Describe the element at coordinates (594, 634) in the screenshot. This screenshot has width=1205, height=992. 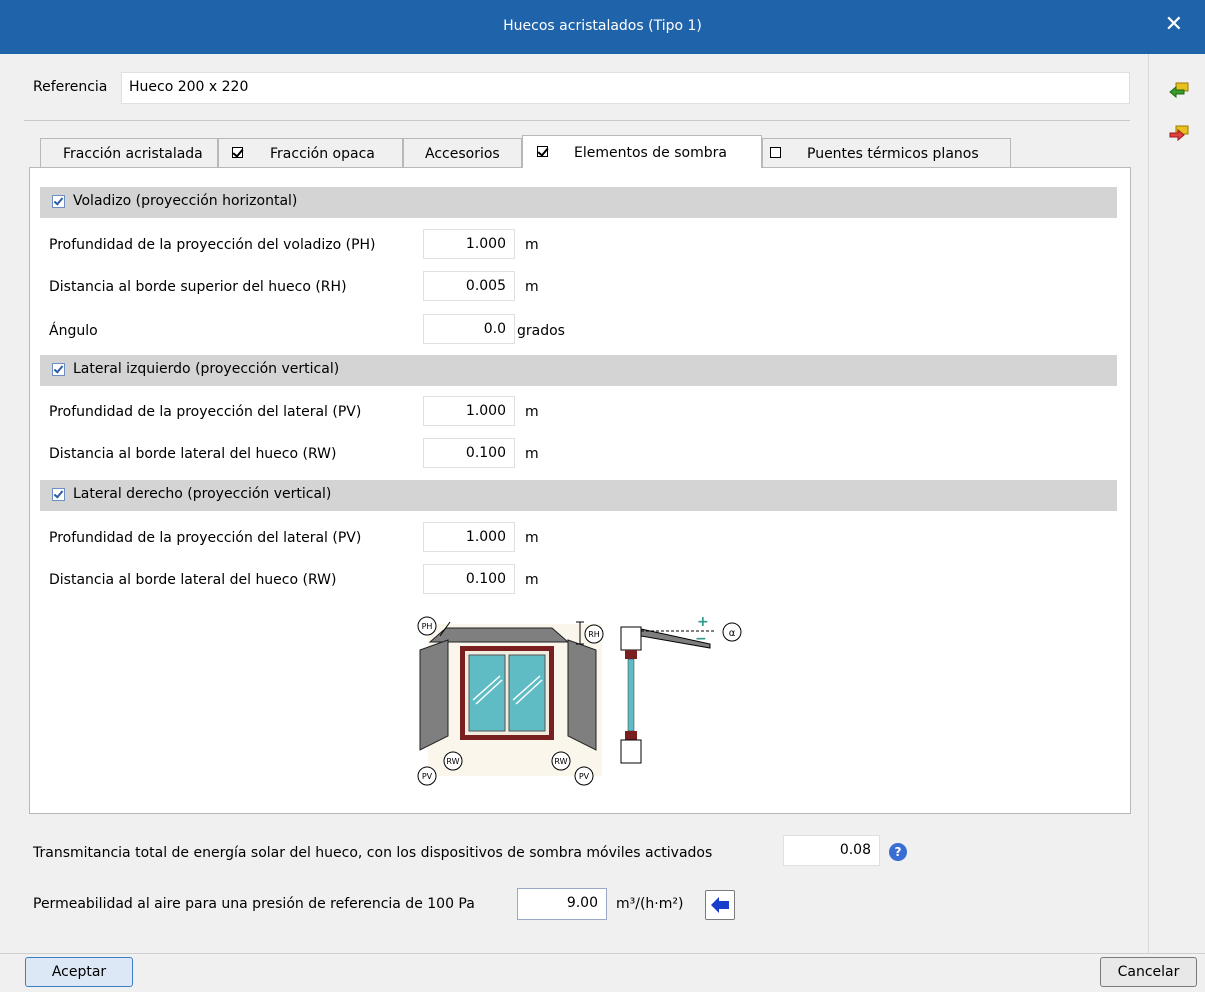
I see `rh-label: RH` at that location.